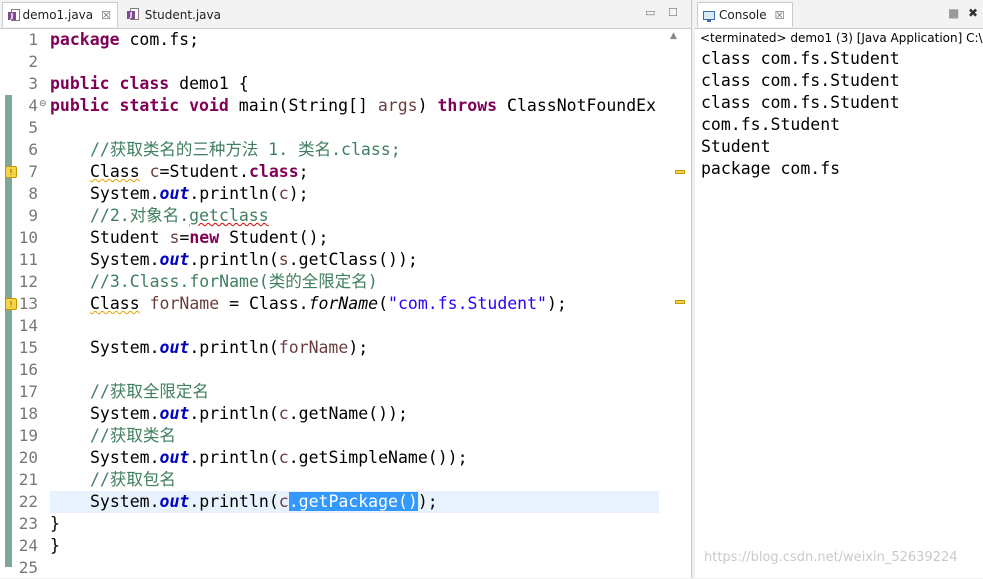  I want to click on code-comment: //获取类名的三种方法 1. 类名.class;, so click(245, 149).